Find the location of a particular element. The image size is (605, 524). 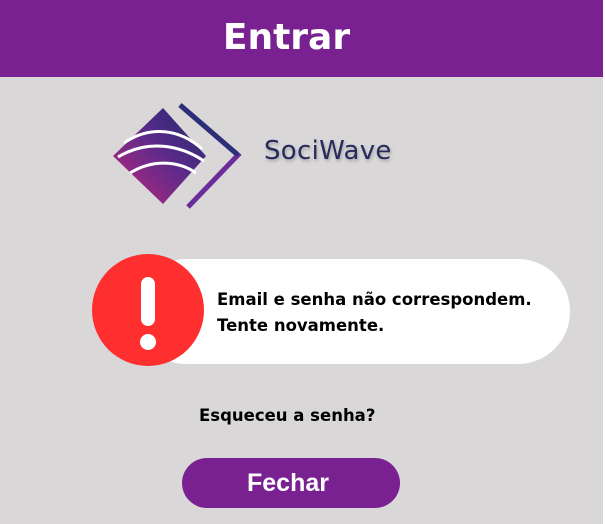

close-button: Fechar is located at coordinates (291, 483).